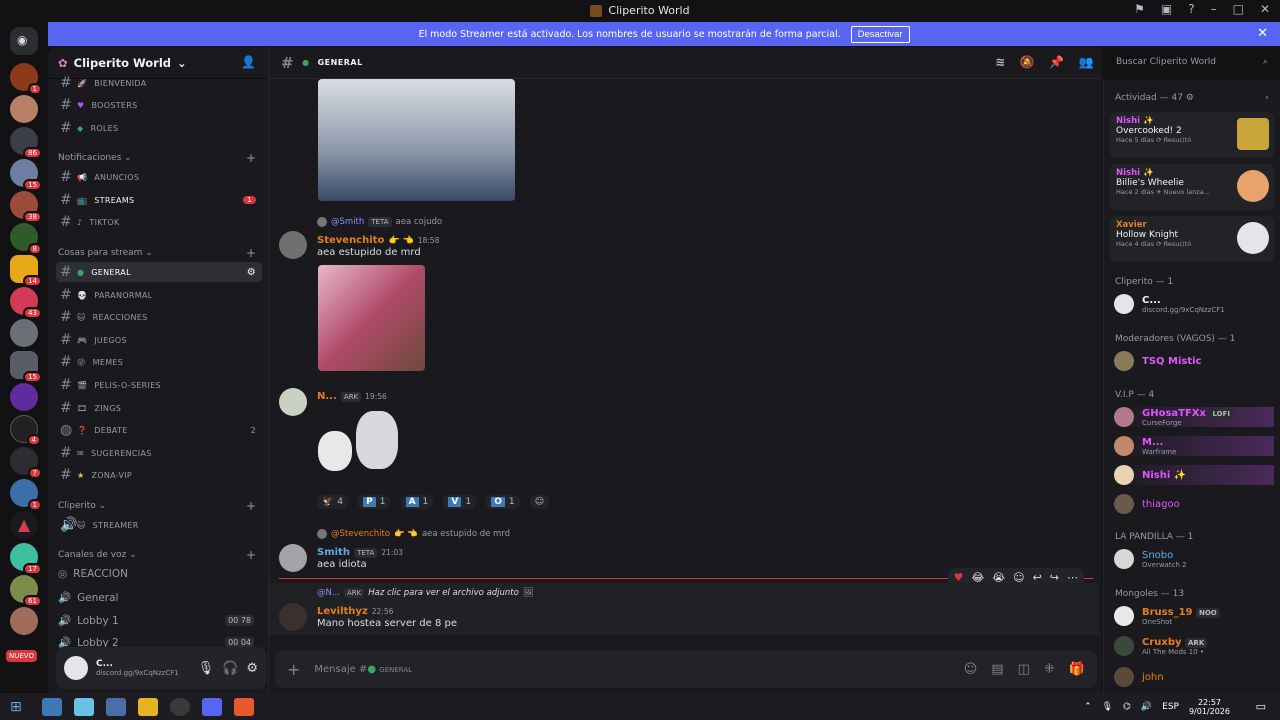 The height and width of the screenshot is (720, 1280). Describe the element at coordinates (1194, 417) in the screenshot. I see `member-item: GHosaTFXx LOFI CurseForge` at that location.